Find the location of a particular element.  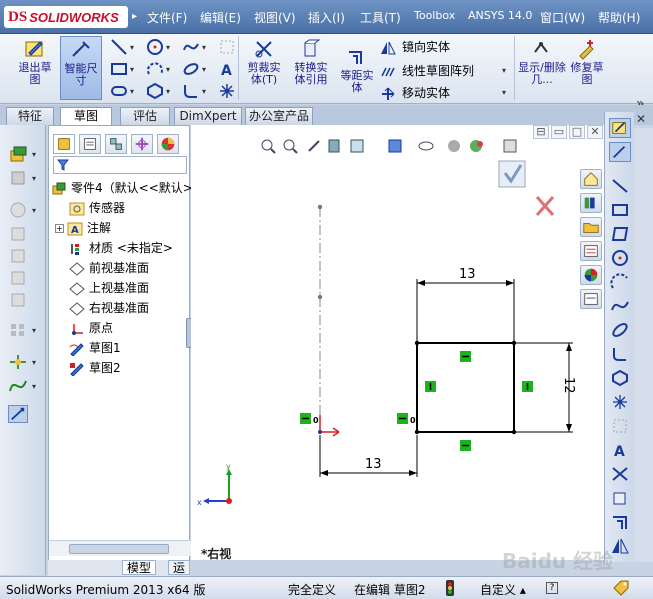

extrude-icon is located at coordinates (18, 154).